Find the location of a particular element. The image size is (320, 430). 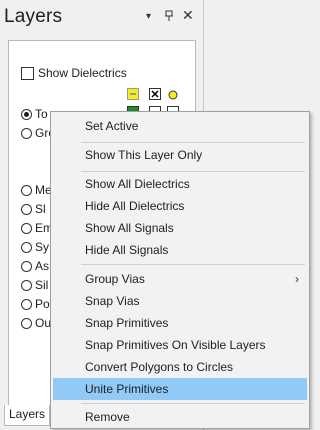

yellow-visibility-icon is located at coordinates (133, 94).